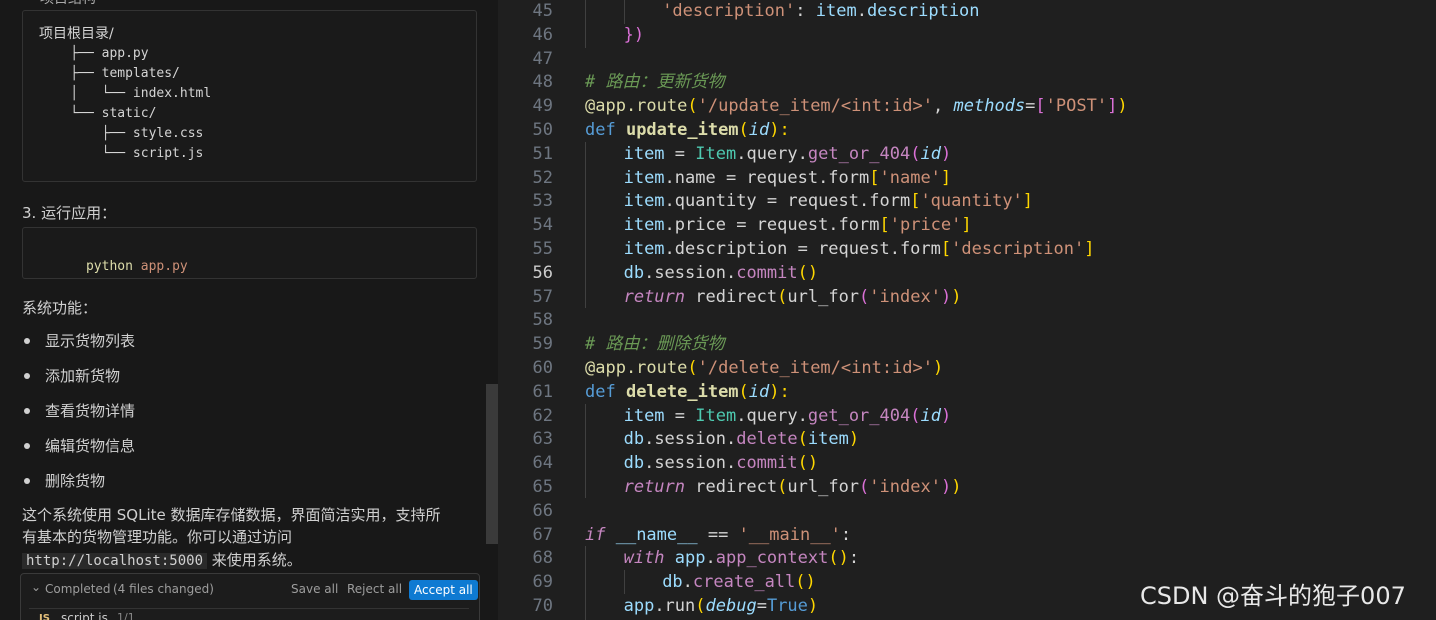 The image size is (1436, 620). Describe the element at coordinates (254, 560) in the screenshot. I see `summary-tail: 来使用系统。` at that location.